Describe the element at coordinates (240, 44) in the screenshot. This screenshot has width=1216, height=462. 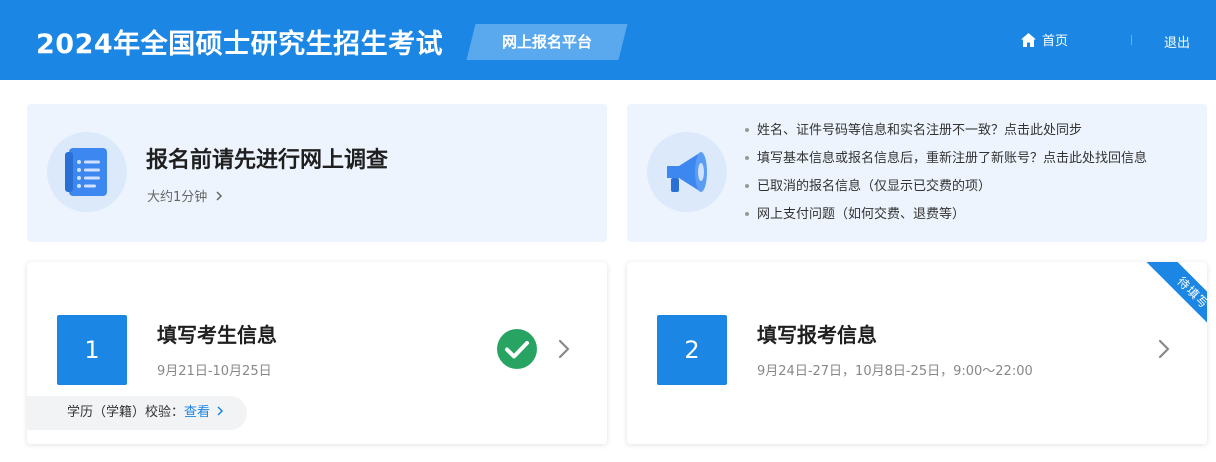
I see `page-title: 2024年全国硕士研究生招生考试` at that location.